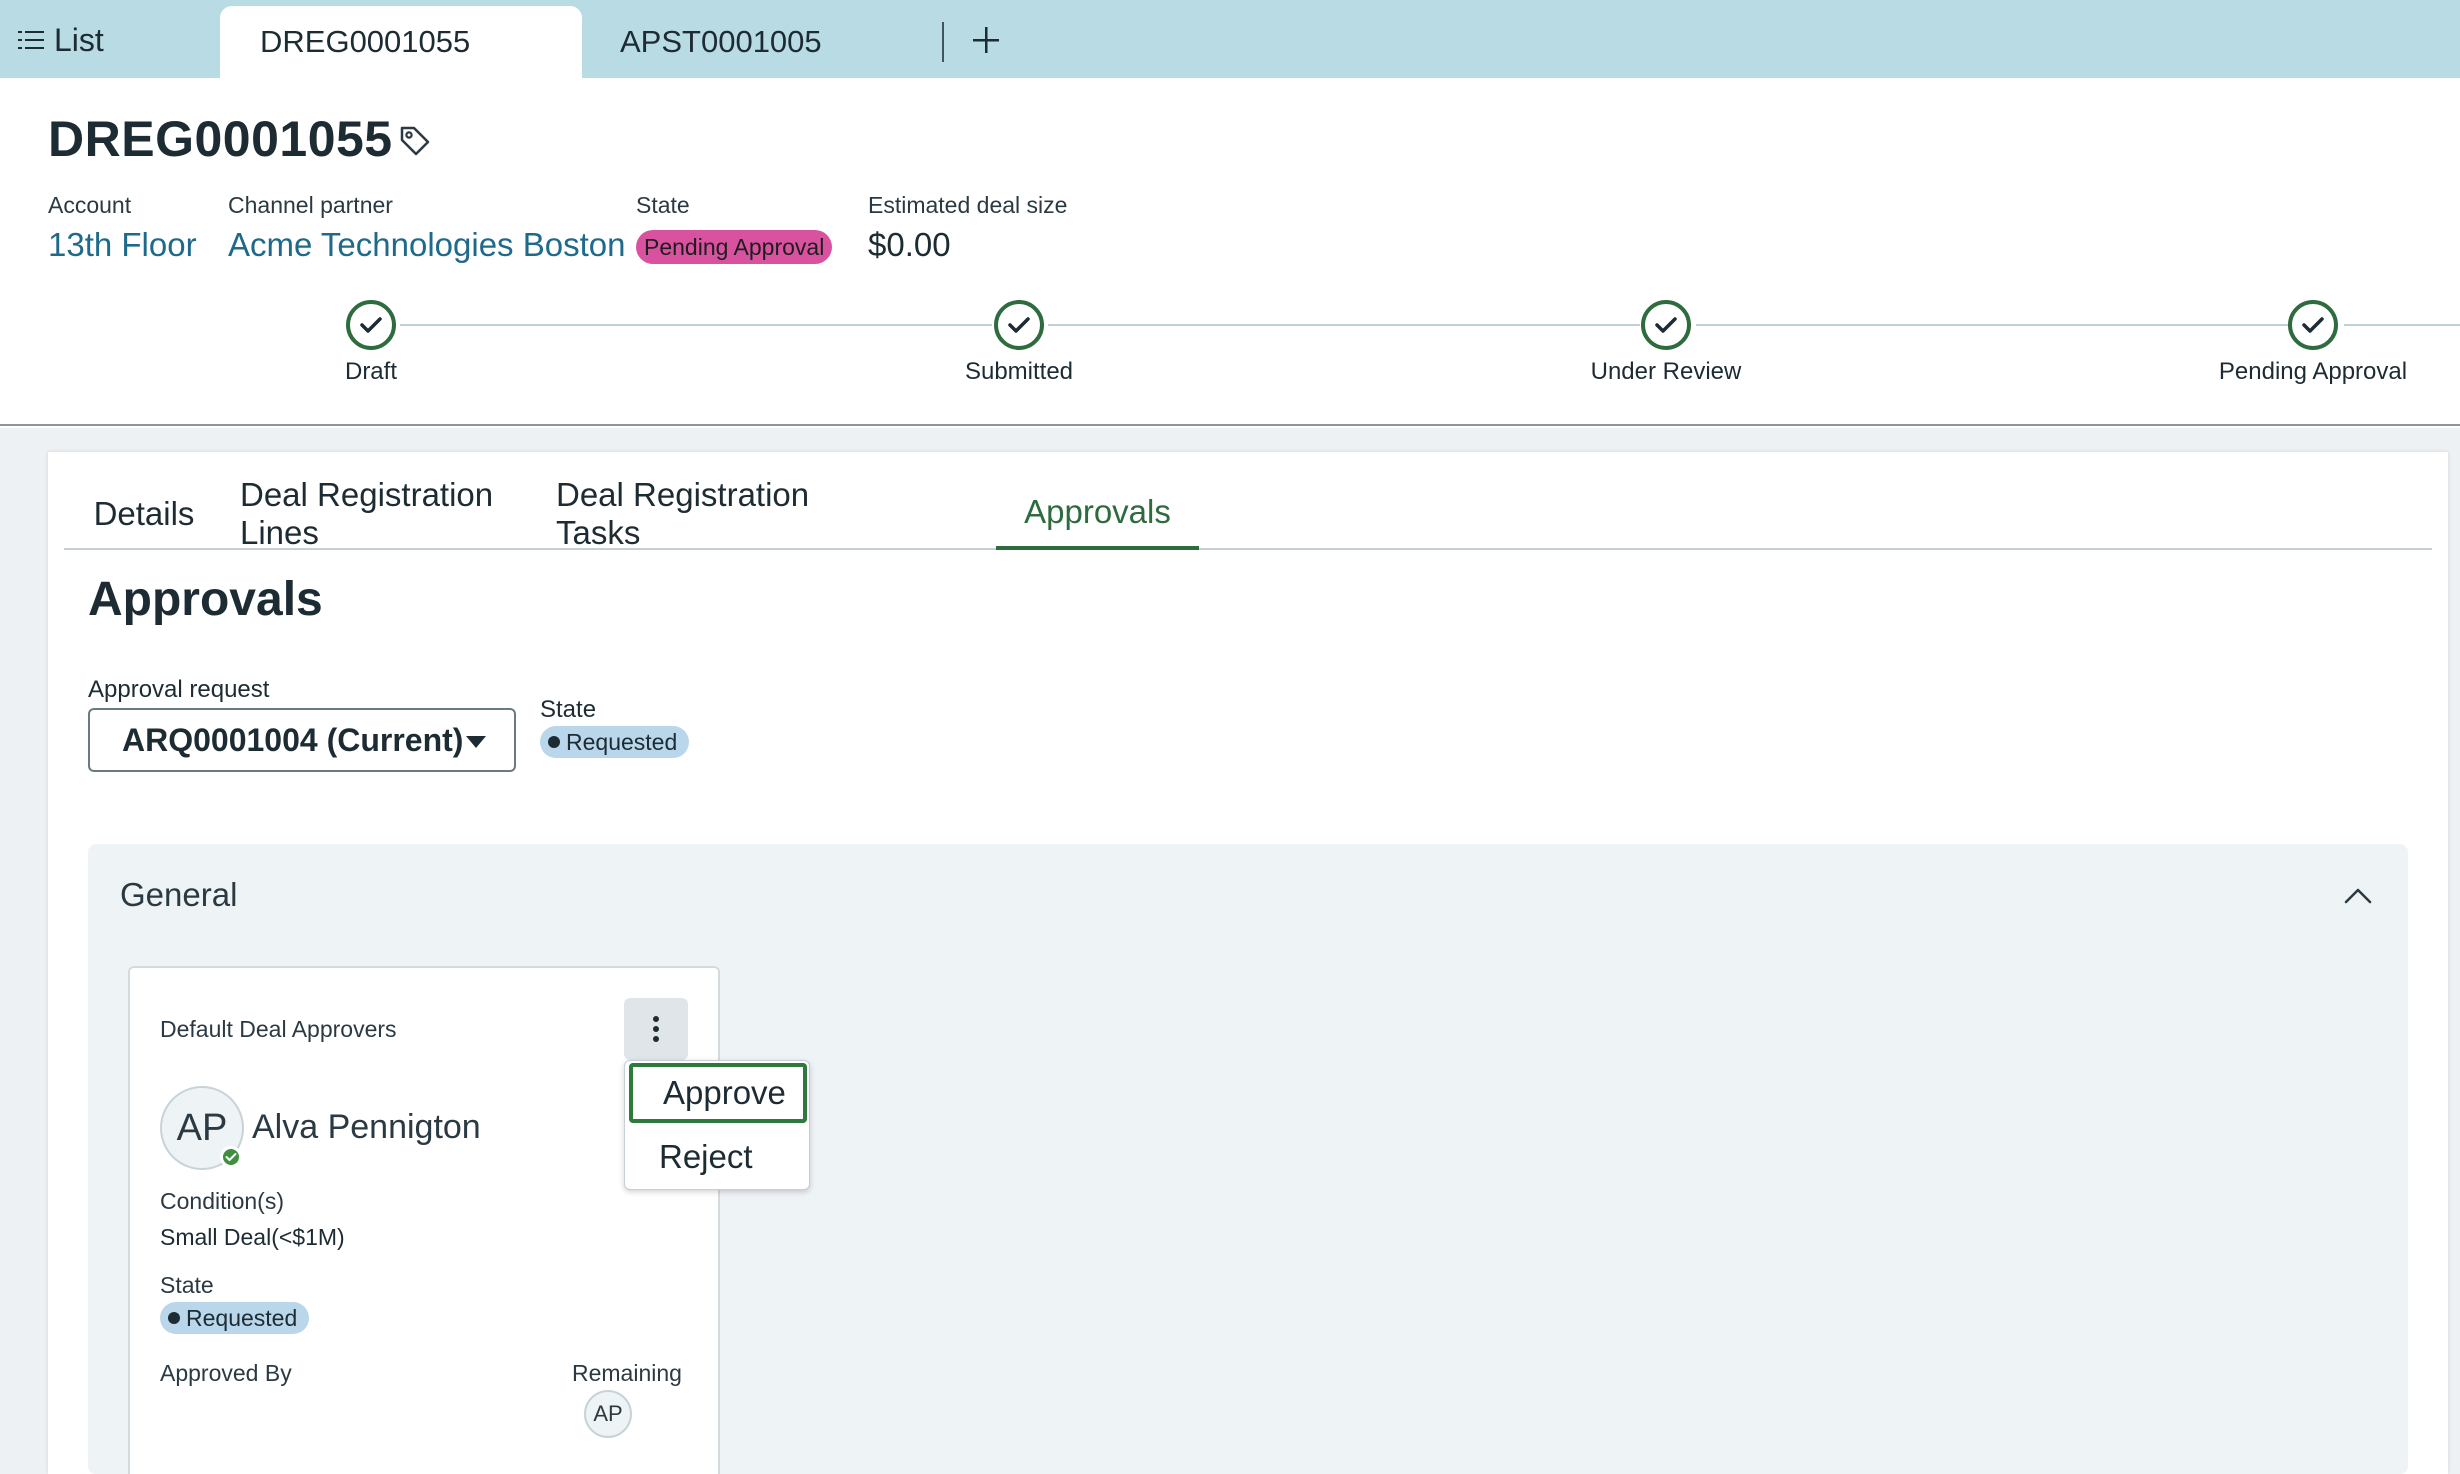 This screenshot has width=2460, height=1474. What do you see at coordinates (202, 1127) in the screenshot?
I see `avatar-initials: AP` at bounding box center [202, 1127].